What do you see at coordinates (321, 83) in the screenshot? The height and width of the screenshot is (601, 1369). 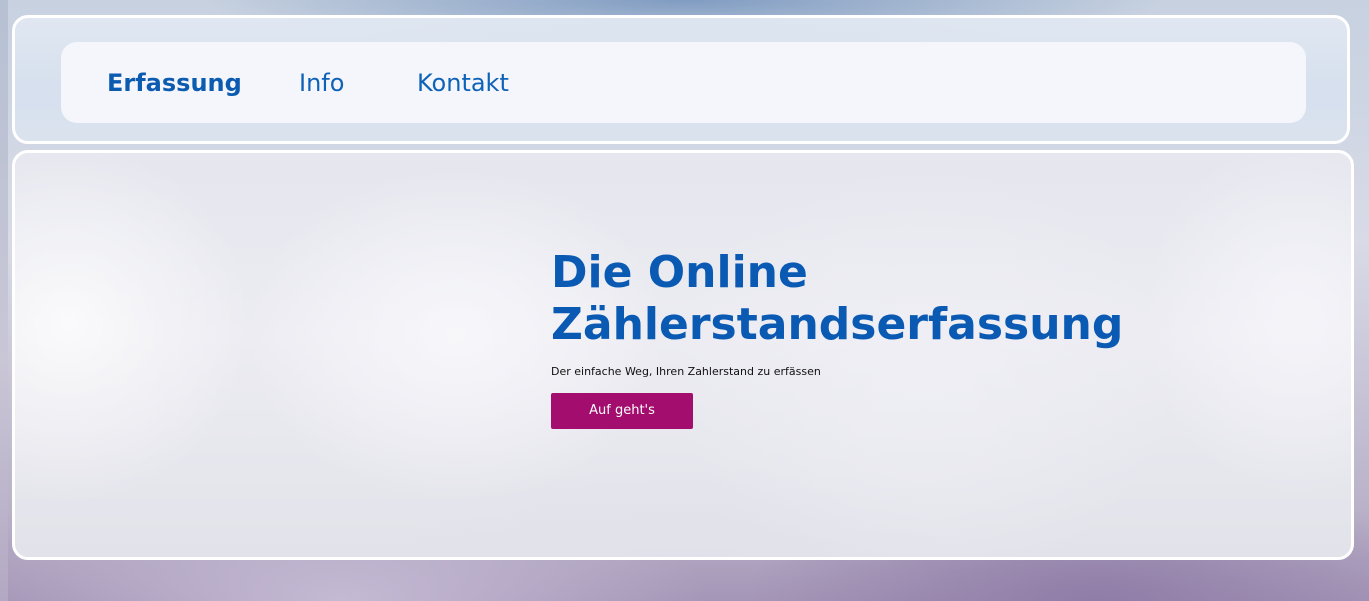 I see `nav-item-info: Info` at bounding box center [321, 83].